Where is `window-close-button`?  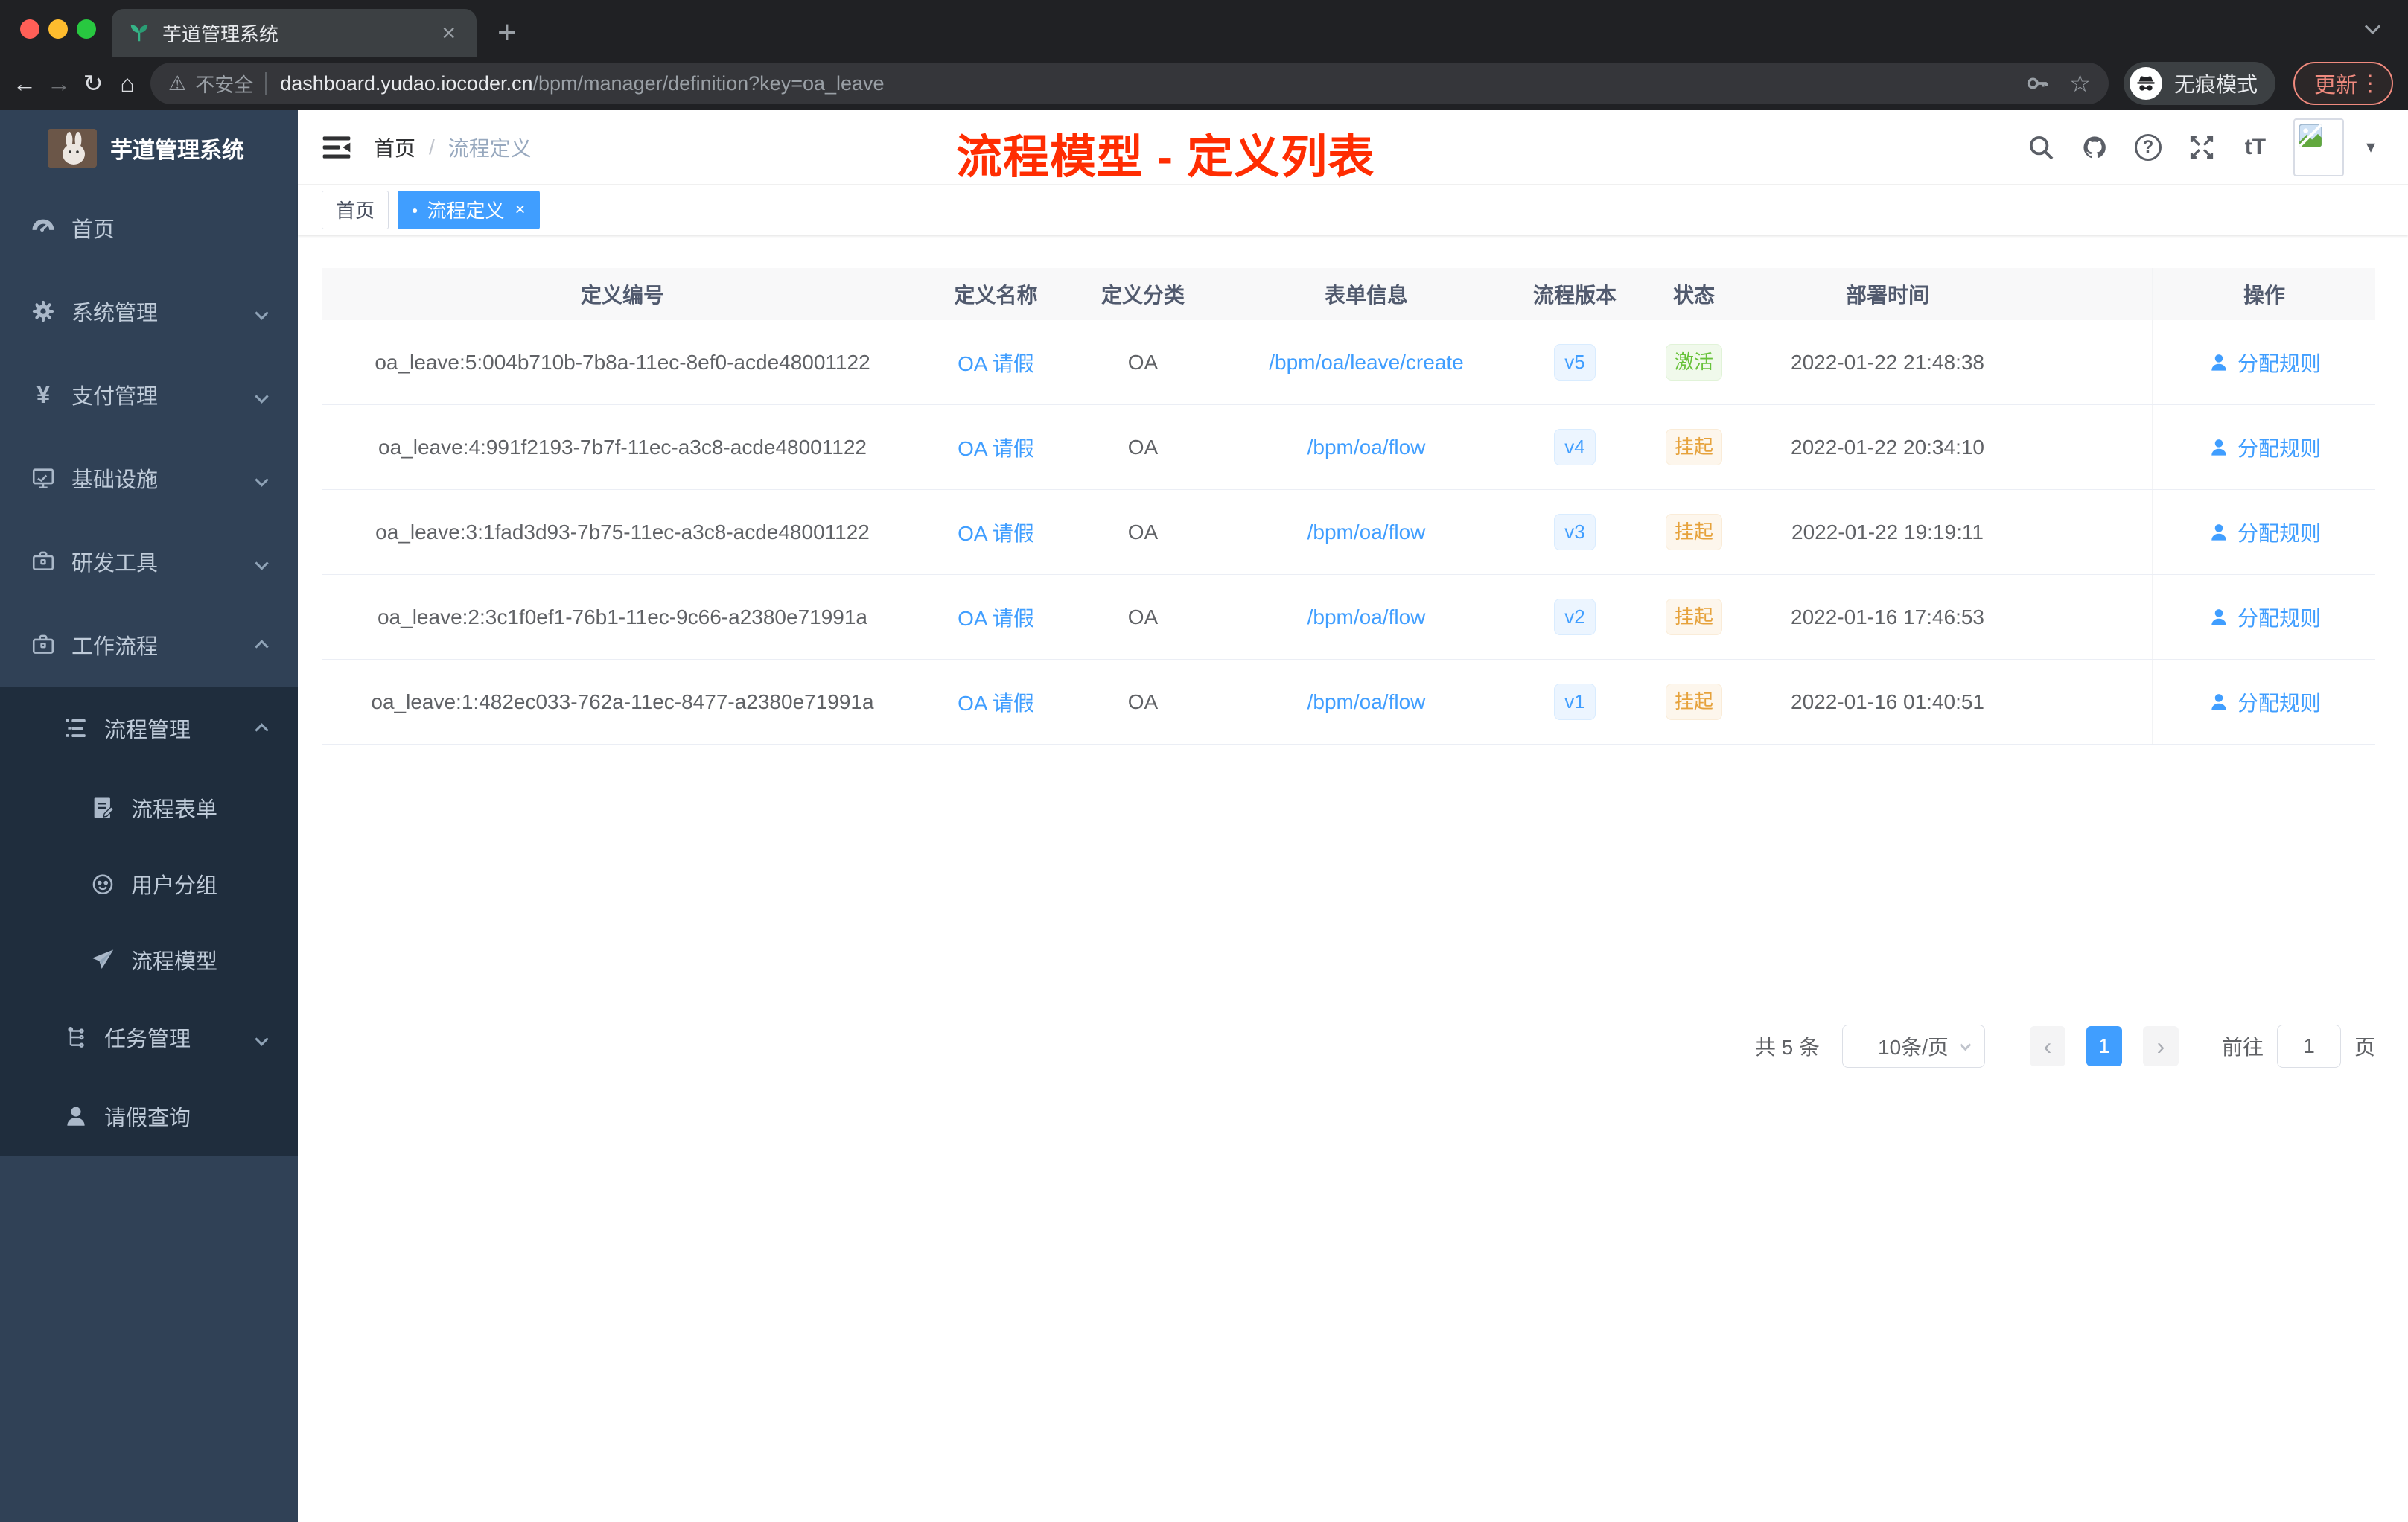
window-close-button is located at coordinates (29, 29).